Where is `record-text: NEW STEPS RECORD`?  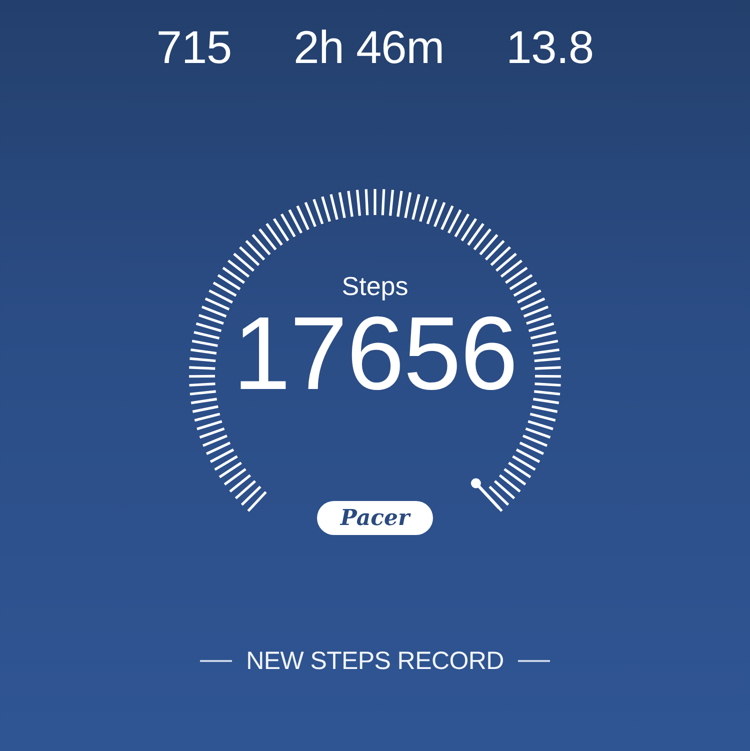 record-text: NEW STEPS RECORD is located at coordinates (375, 661).